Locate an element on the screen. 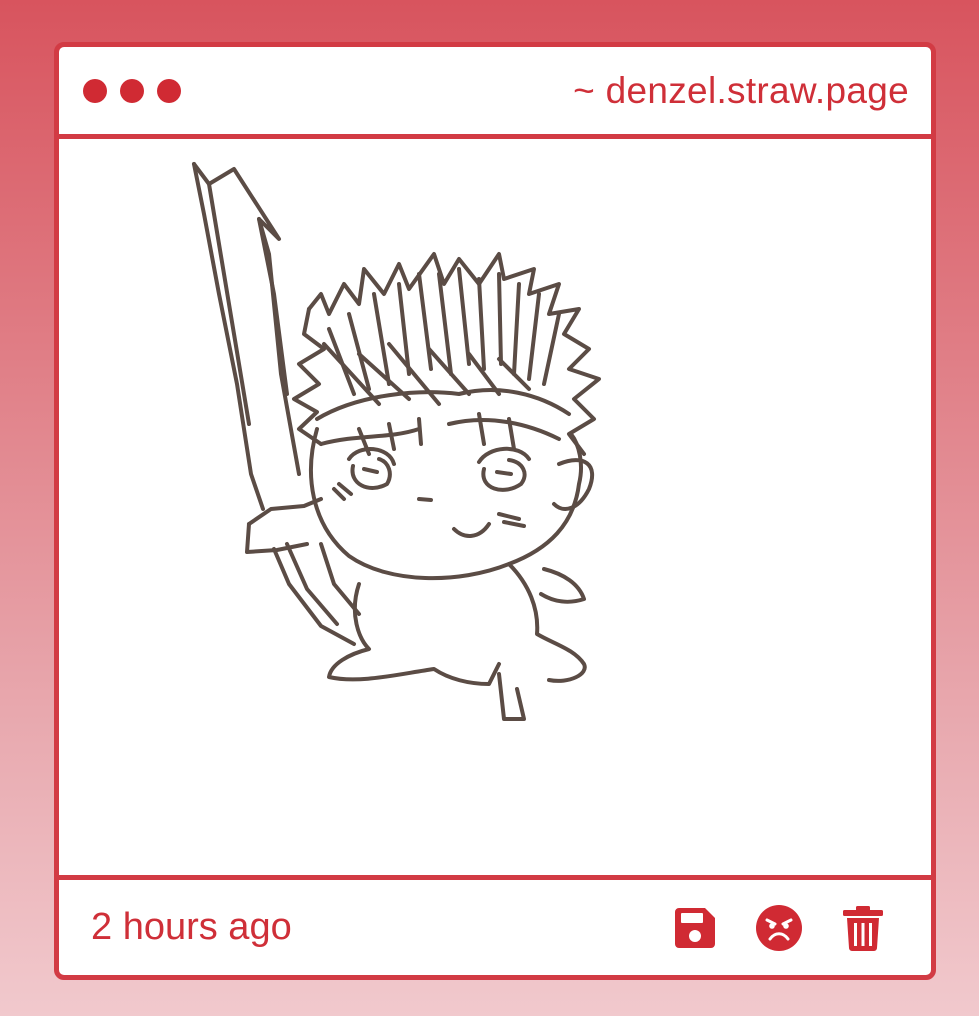 This screenshot has width=979, height=1016. trash-icon is located at coordinates (863, 928).